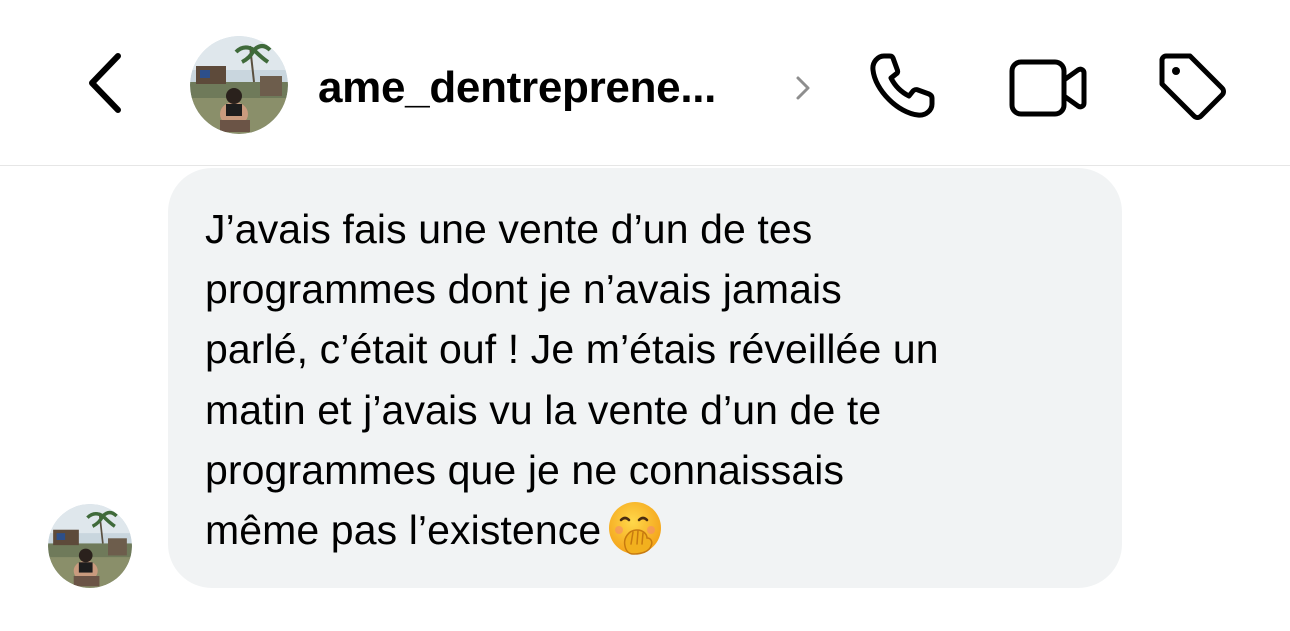 The height and width of the screenshot is (631, 1290). I want to click on audio-call-button, so click(902, 86).